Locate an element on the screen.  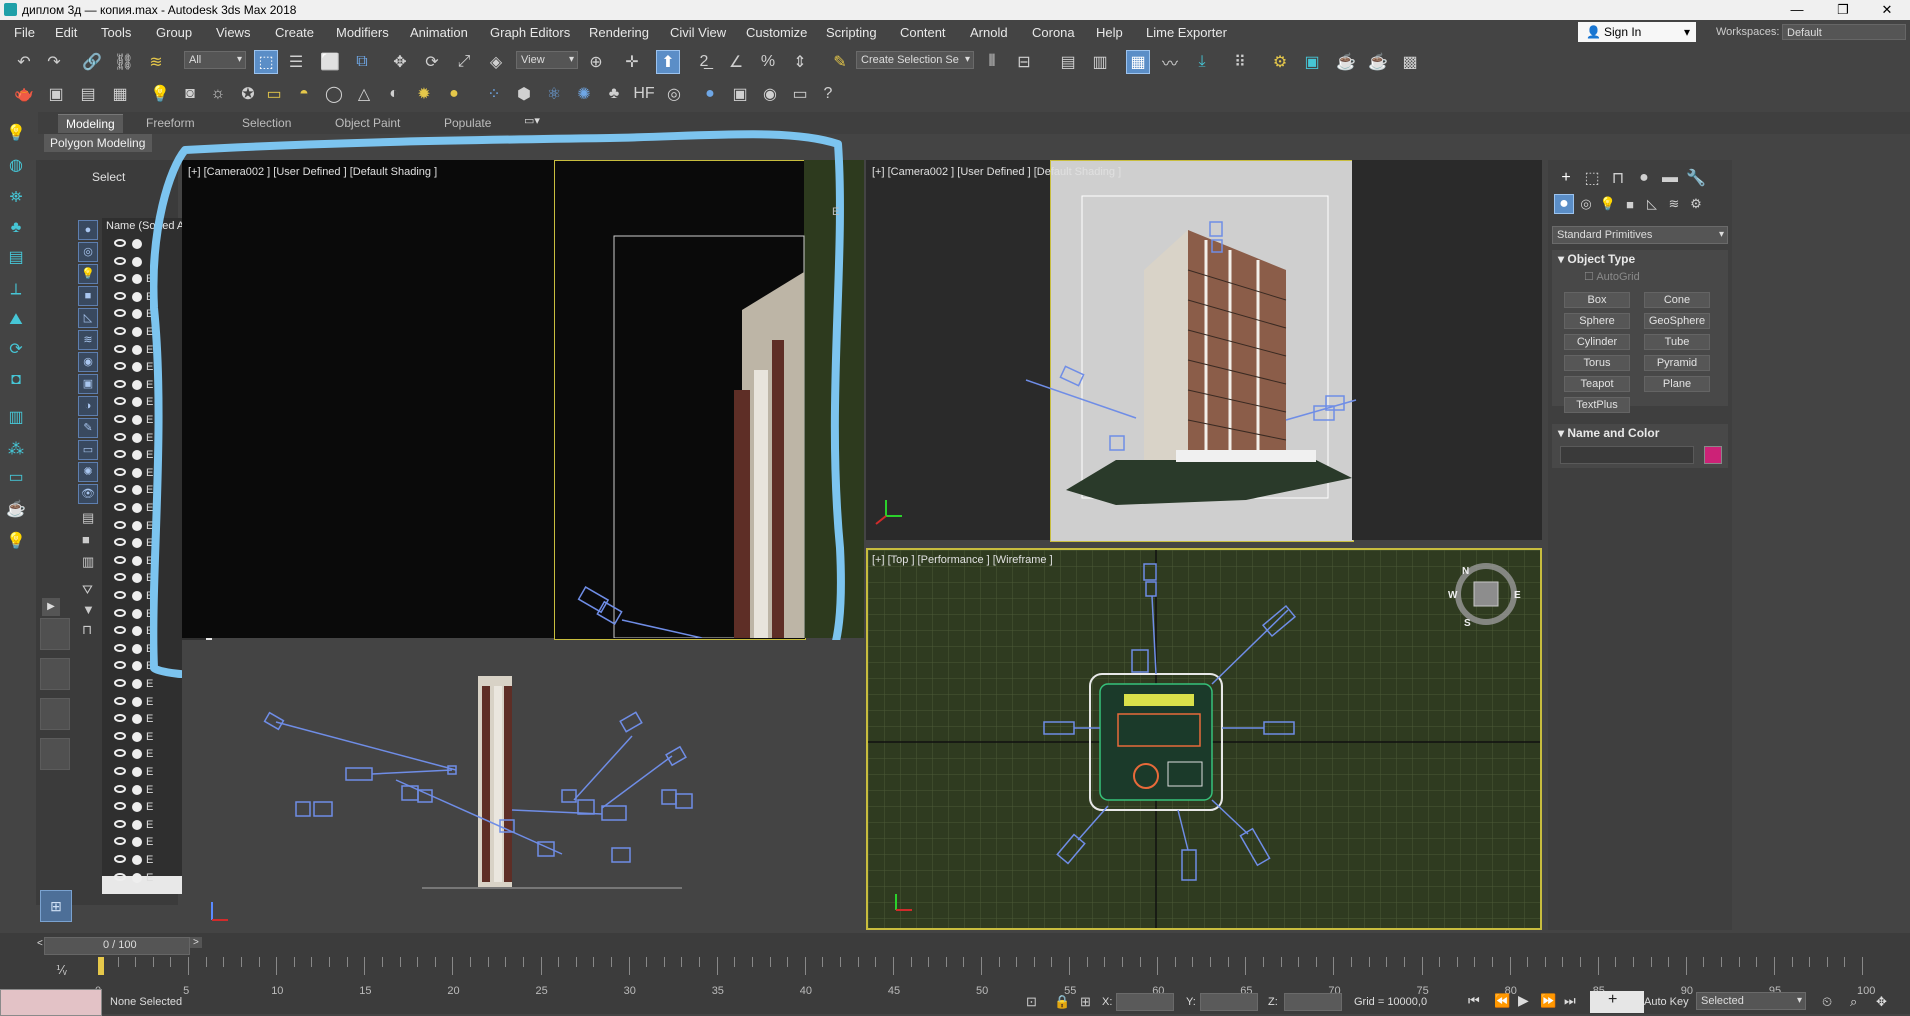
filter-helpers-icon: ◺ is located at coordinates (88, 318).